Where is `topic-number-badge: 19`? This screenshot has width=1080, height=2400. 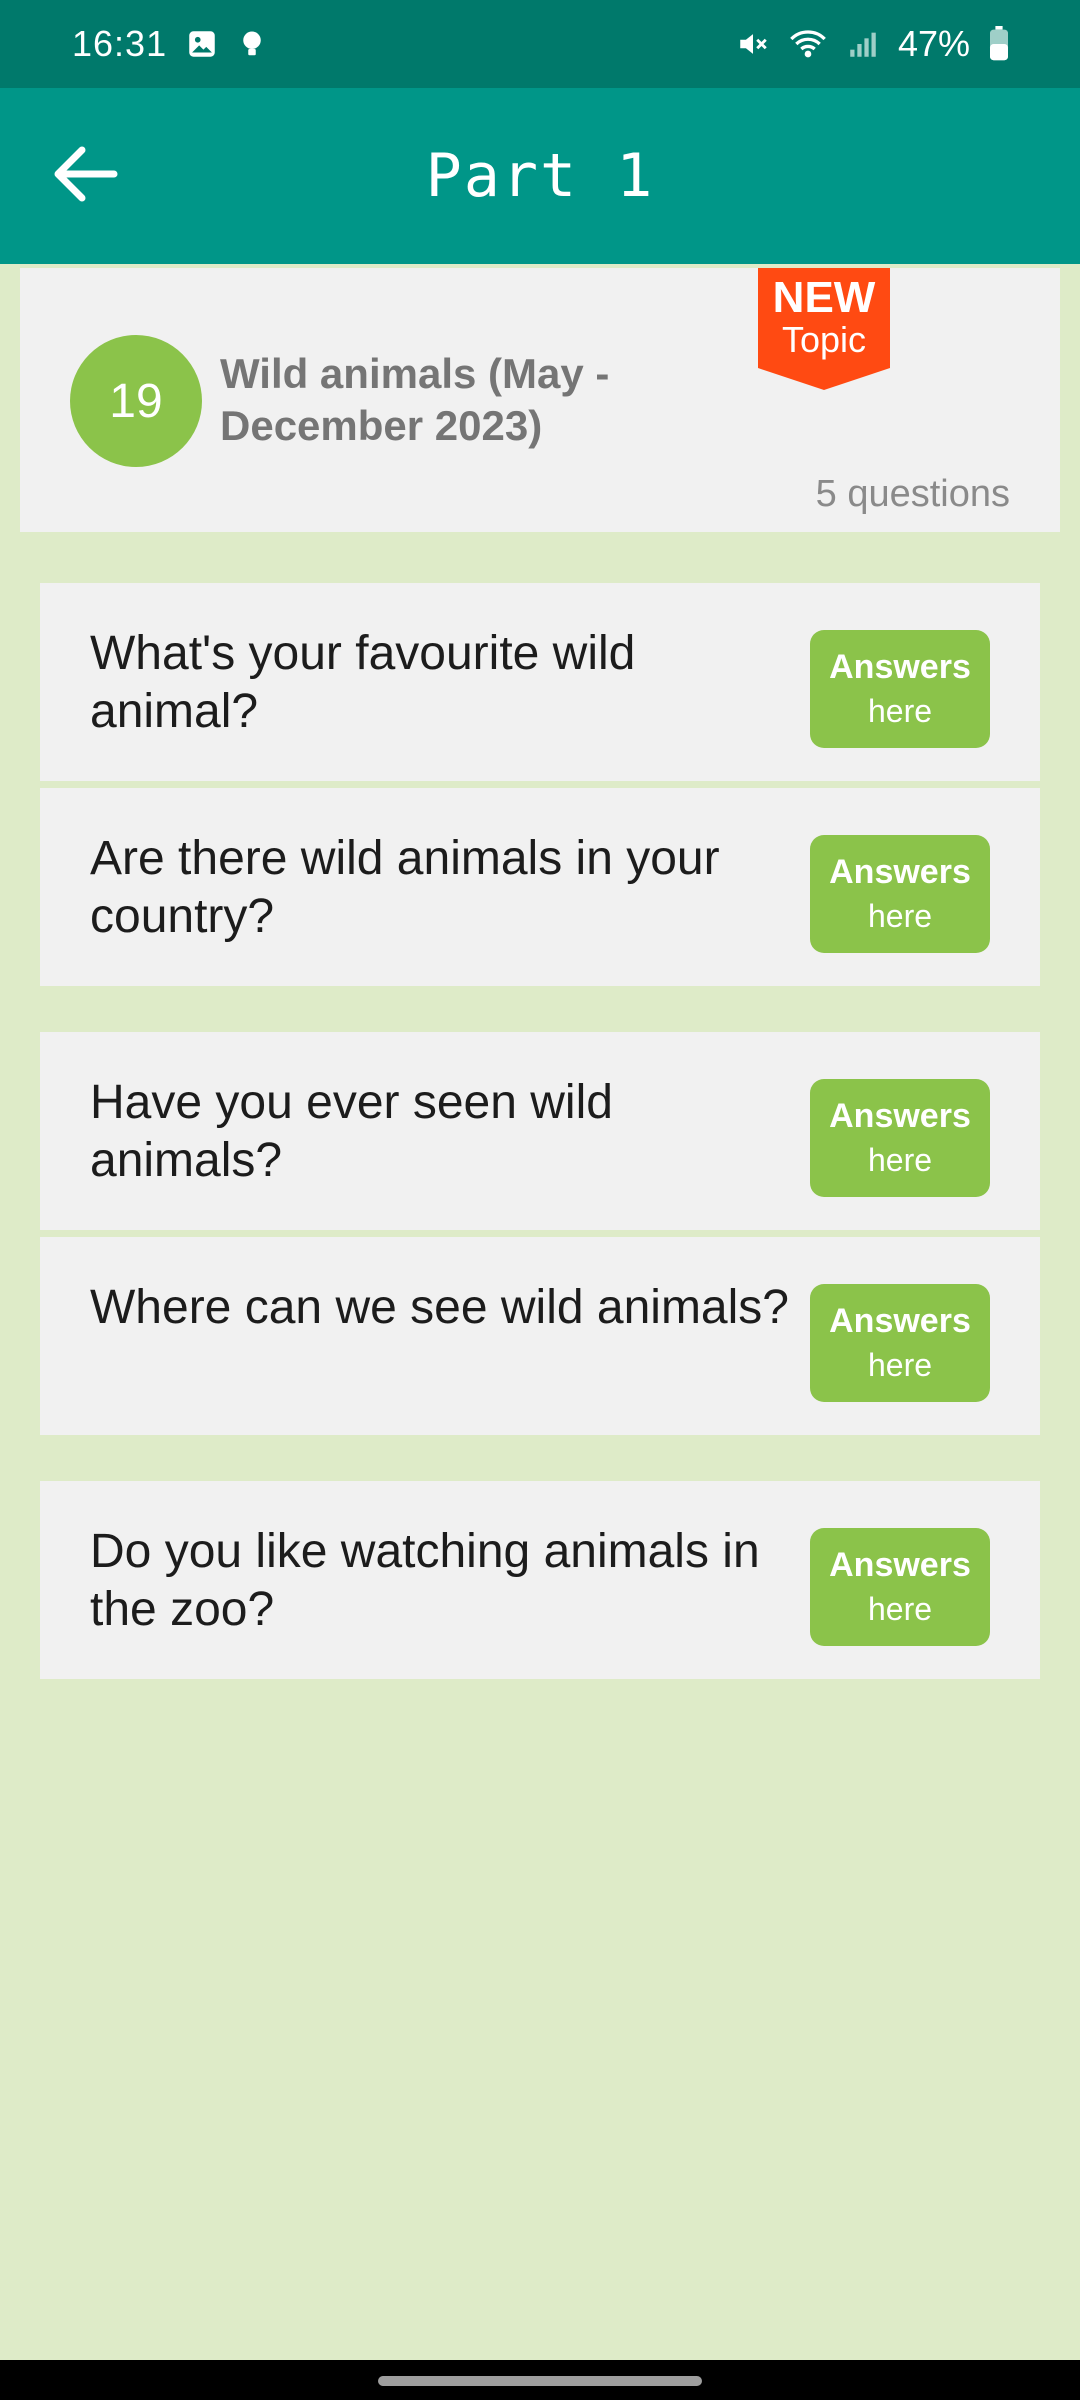
topic-number-badge: 19 is located at coordinates (136, 401).